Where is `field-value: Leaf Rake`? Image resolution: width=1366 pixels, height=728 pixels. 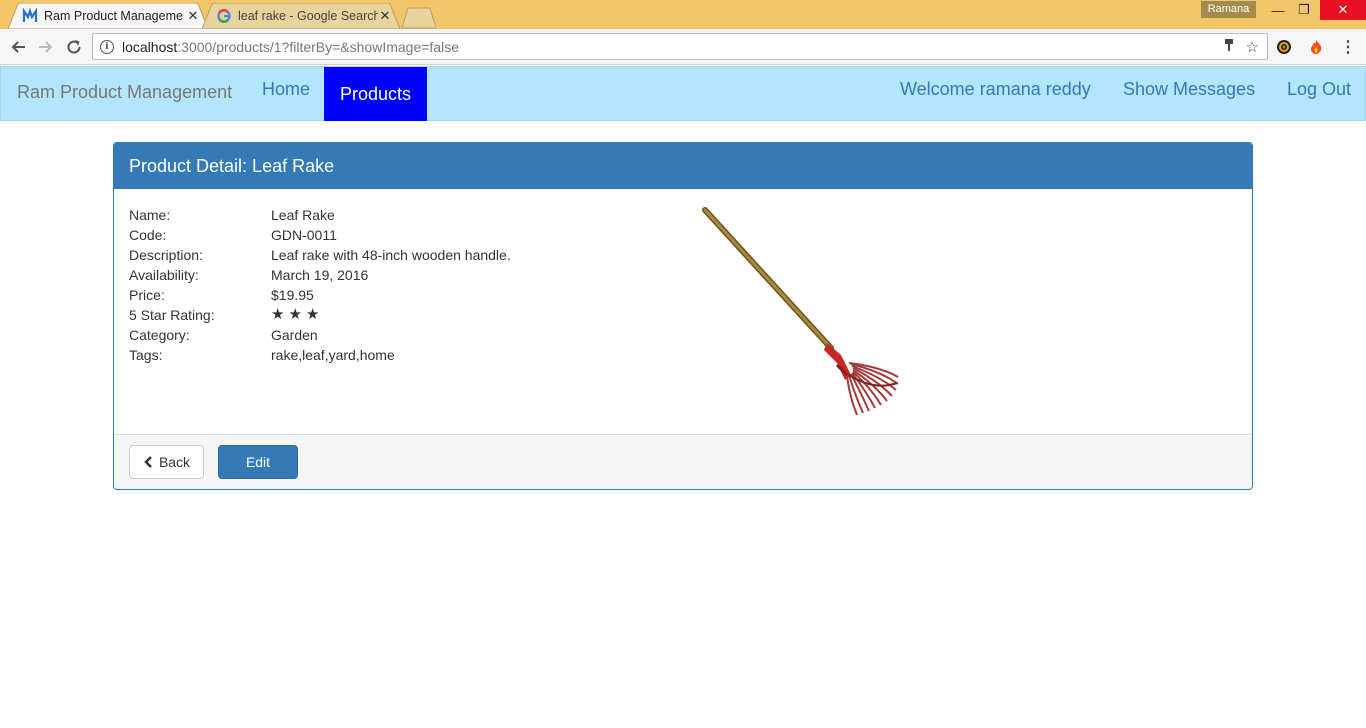 field-value: Leaf Rake is located at coordinates (303, 215).